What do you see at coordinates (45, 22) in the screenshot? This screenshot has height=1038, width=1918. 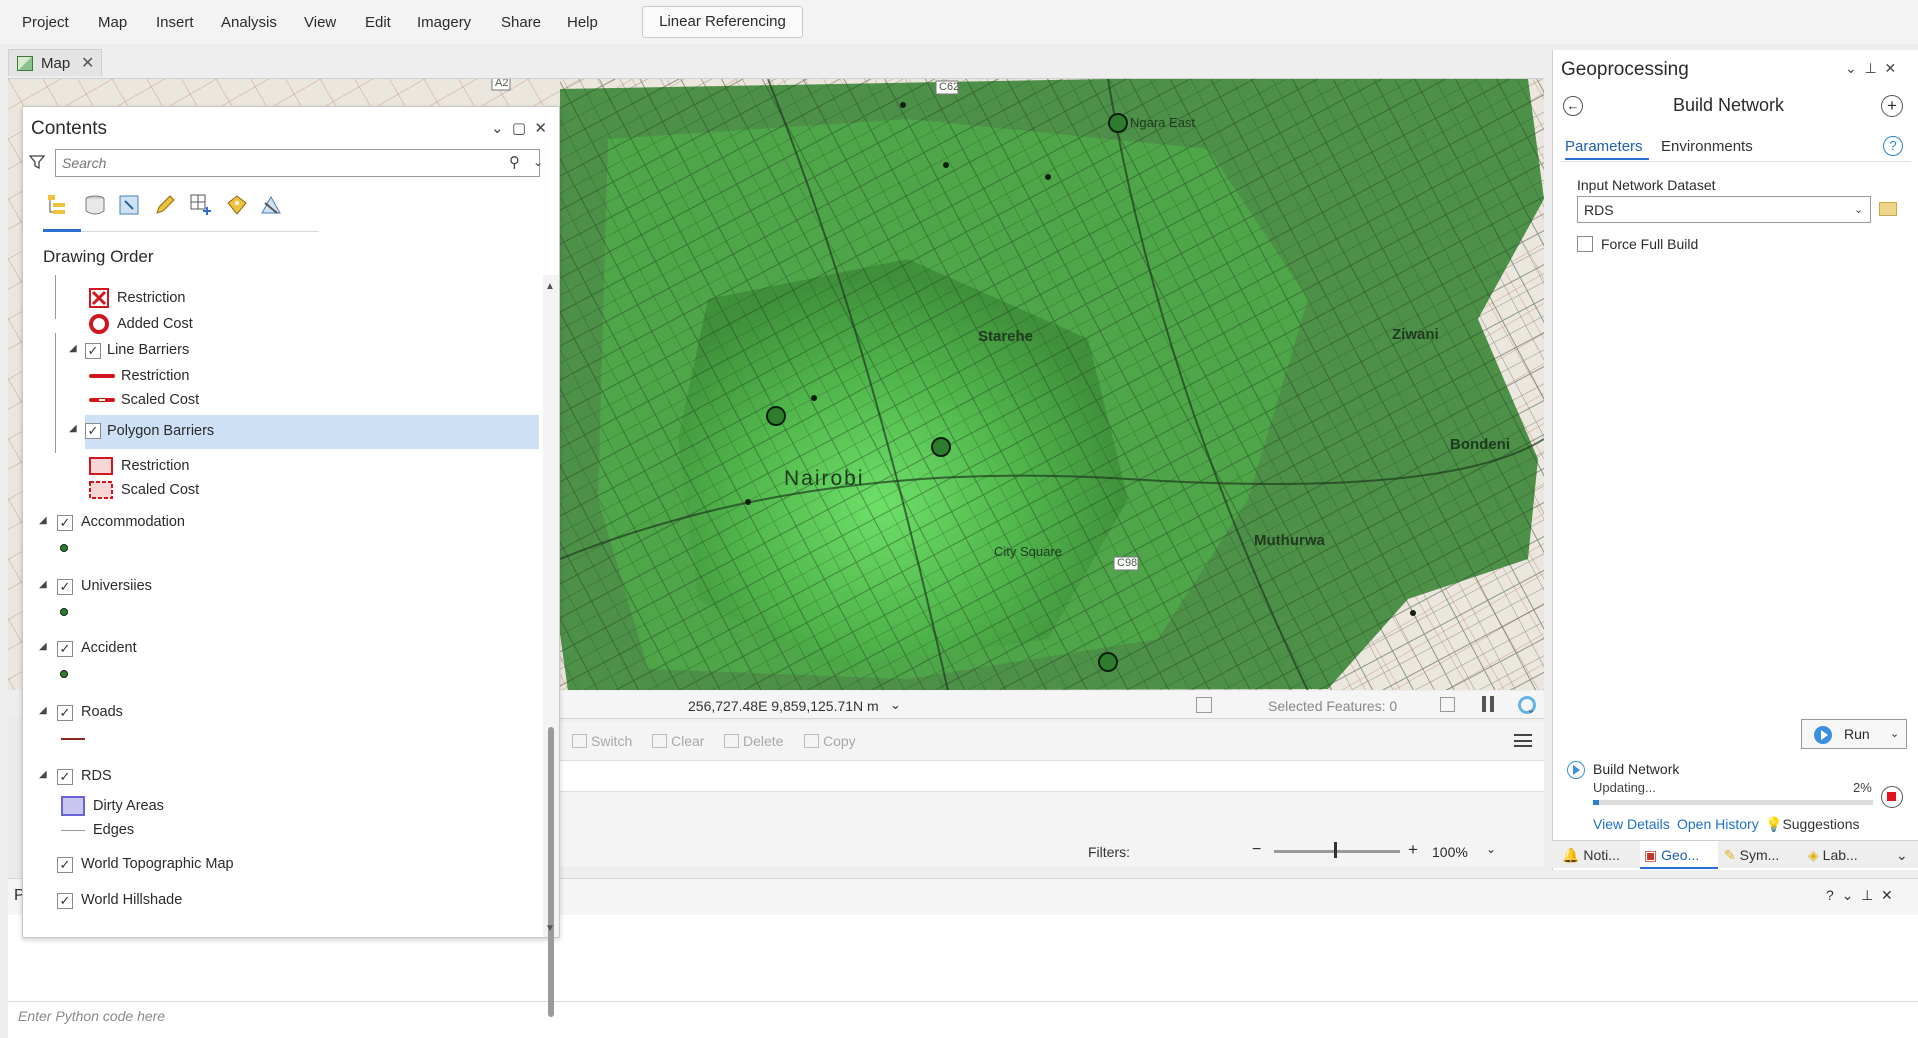 I see `menu-project: Project` at bounding box center [45, 22].